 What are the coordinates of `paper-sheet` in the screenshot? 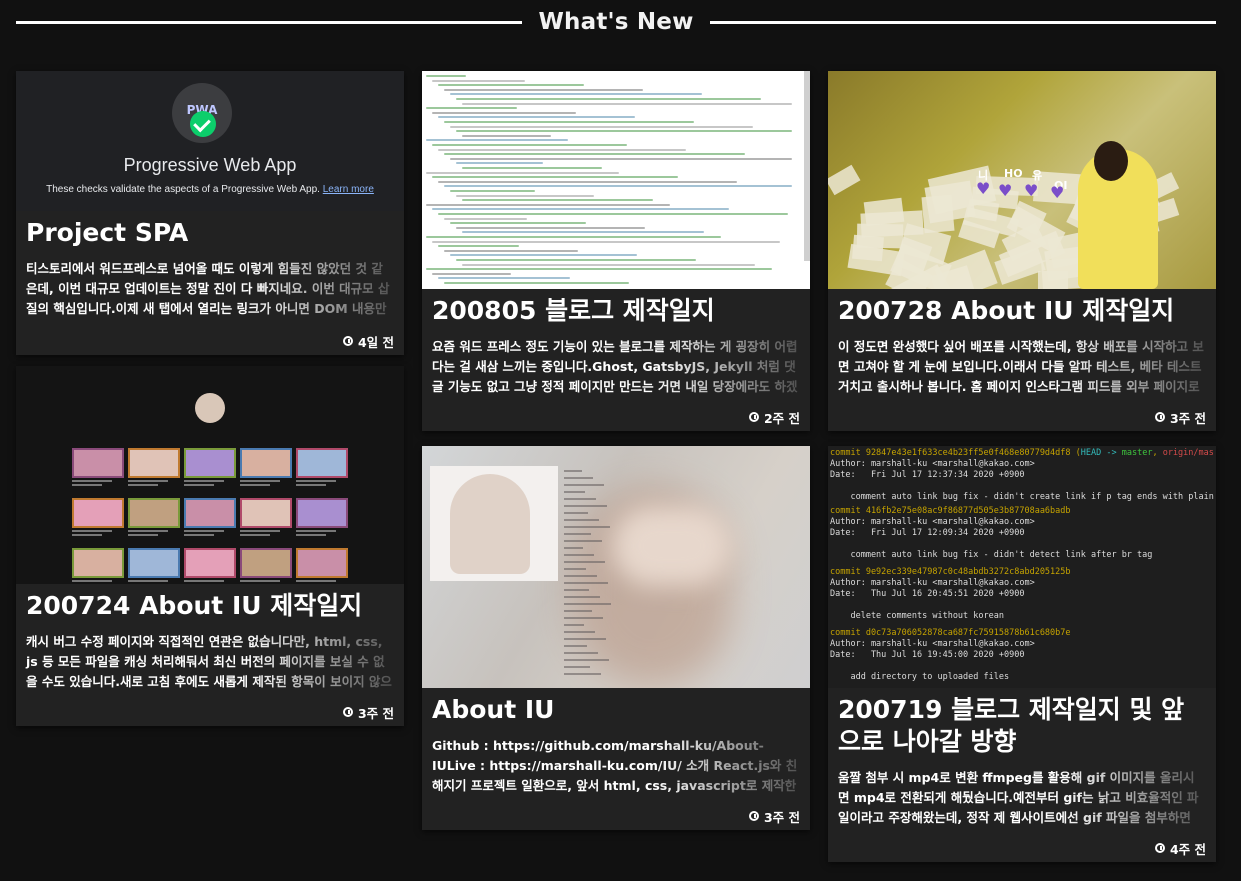 It's located at (844, 180).